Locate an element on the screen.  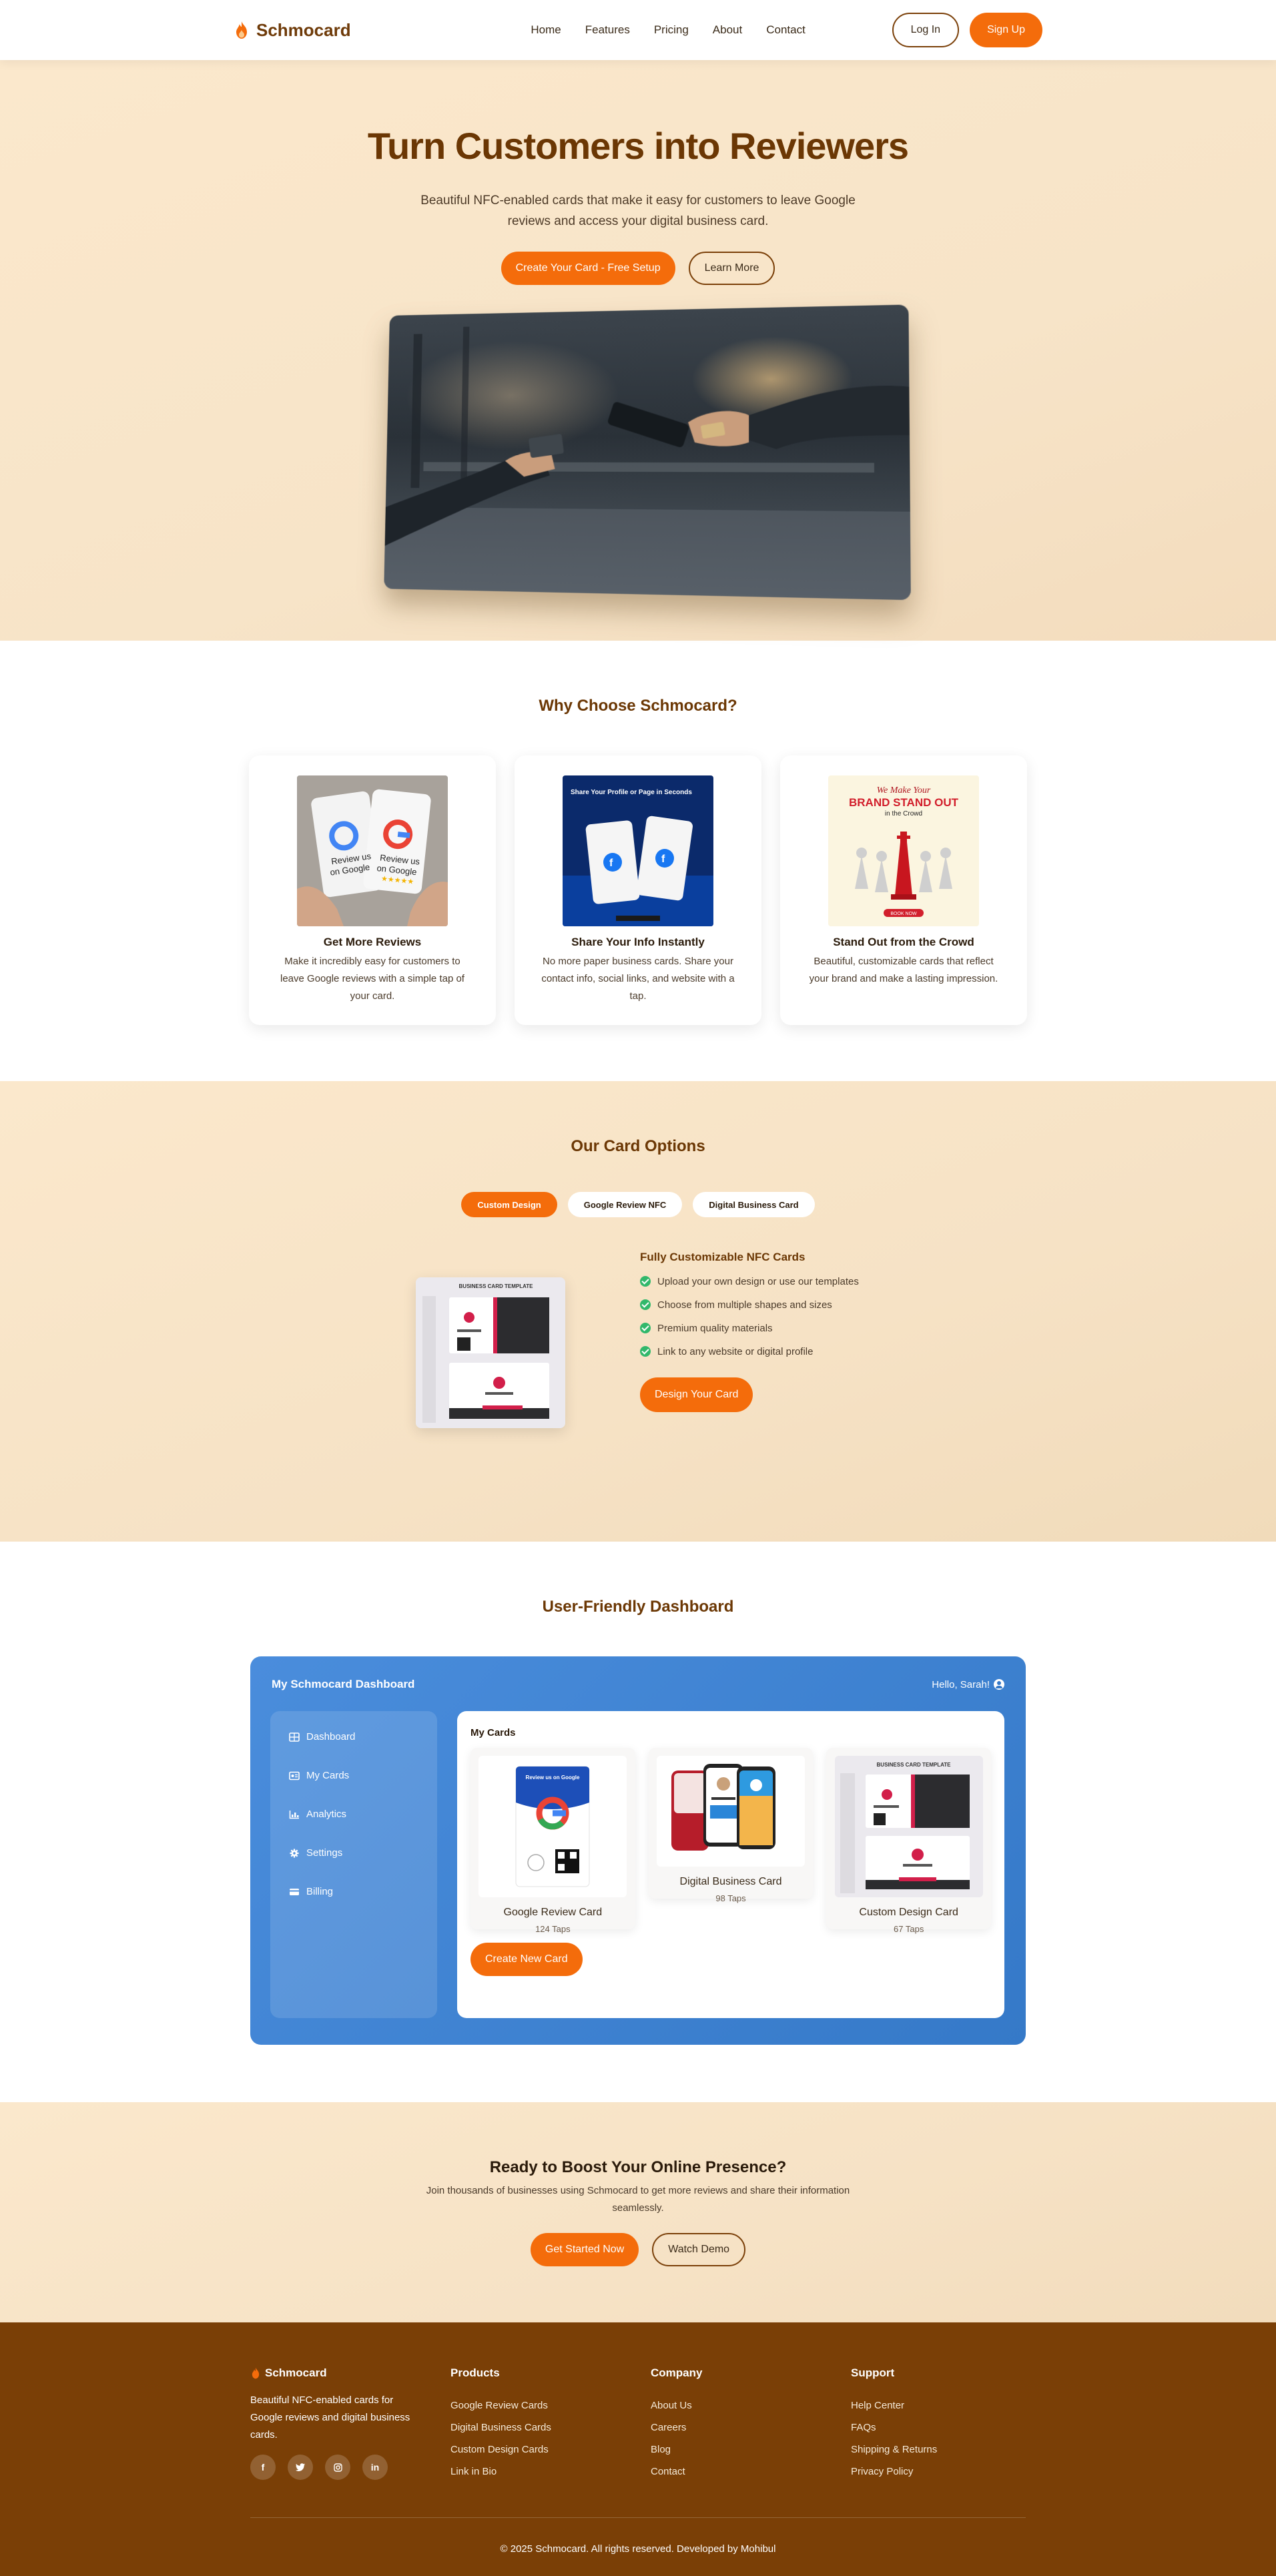
tab-custom-design: Custom Design is located at coordinates (509, 1204).